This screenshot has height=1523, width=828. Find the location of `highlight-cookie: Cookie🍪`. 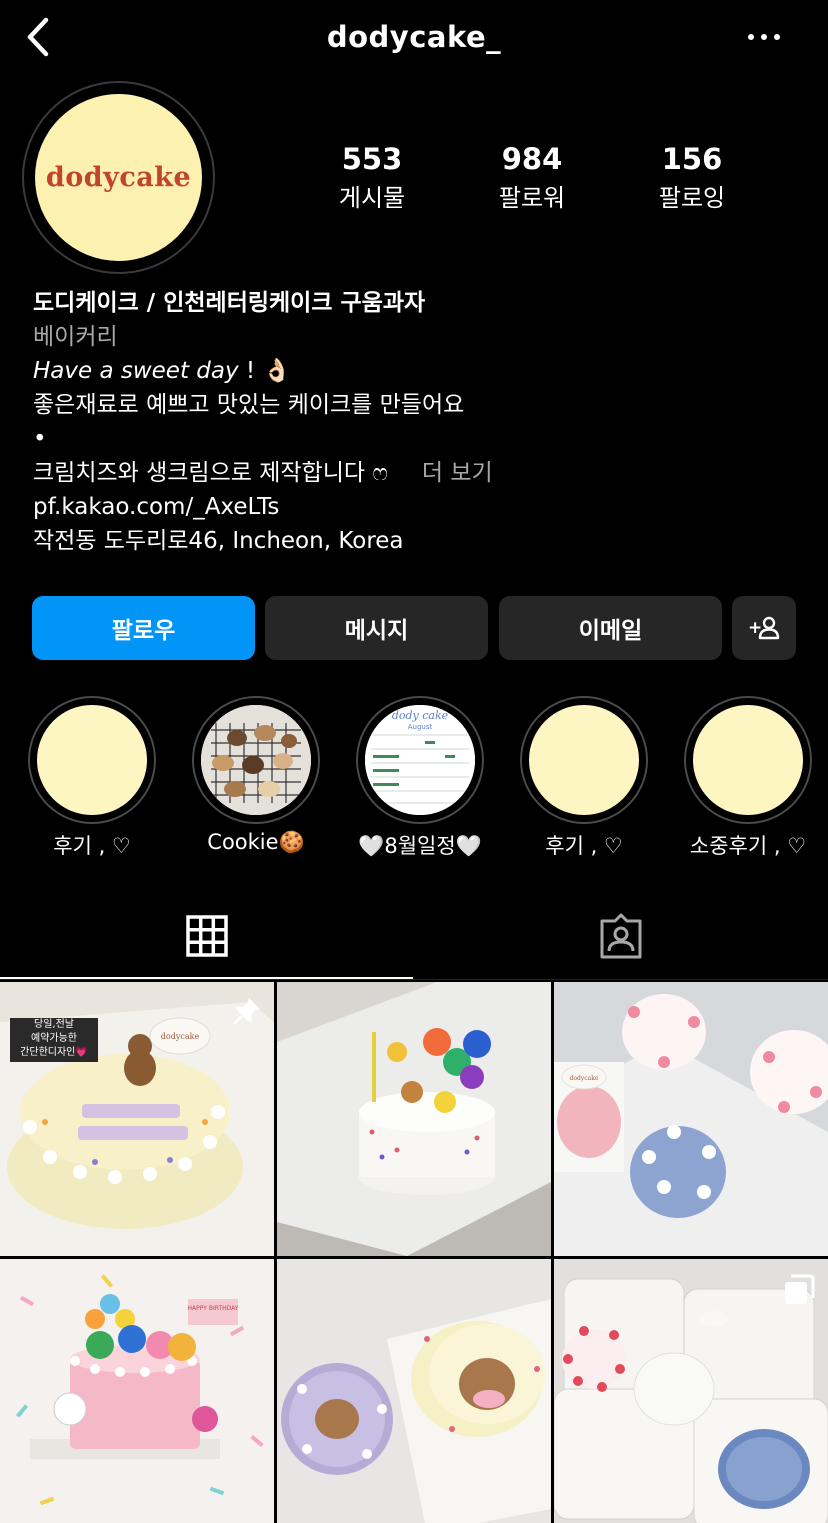

highlight-cookie: Cookie🍪 is located at coordinates (256, 775).